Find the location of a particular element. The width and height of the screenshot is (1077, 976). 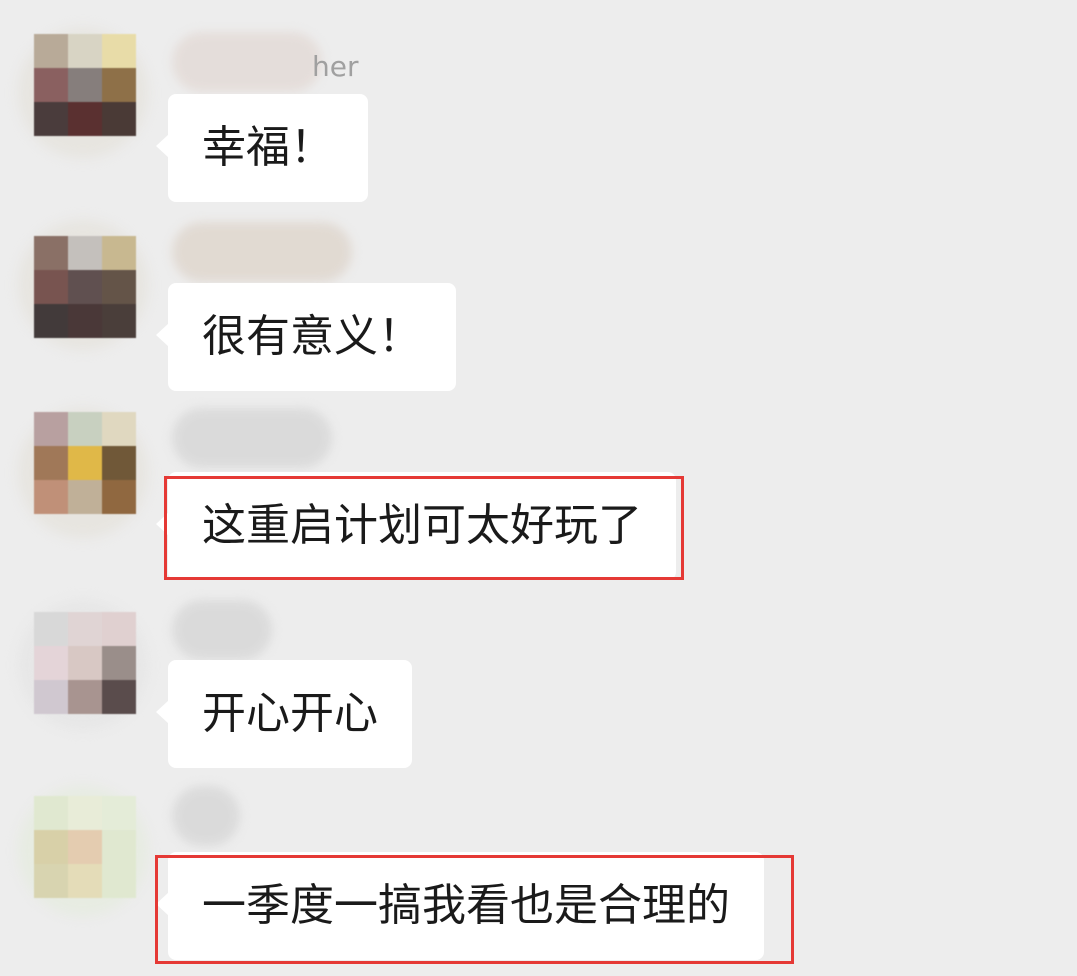

message-bubble: 开心开心 is located at coordinates (284, 714).